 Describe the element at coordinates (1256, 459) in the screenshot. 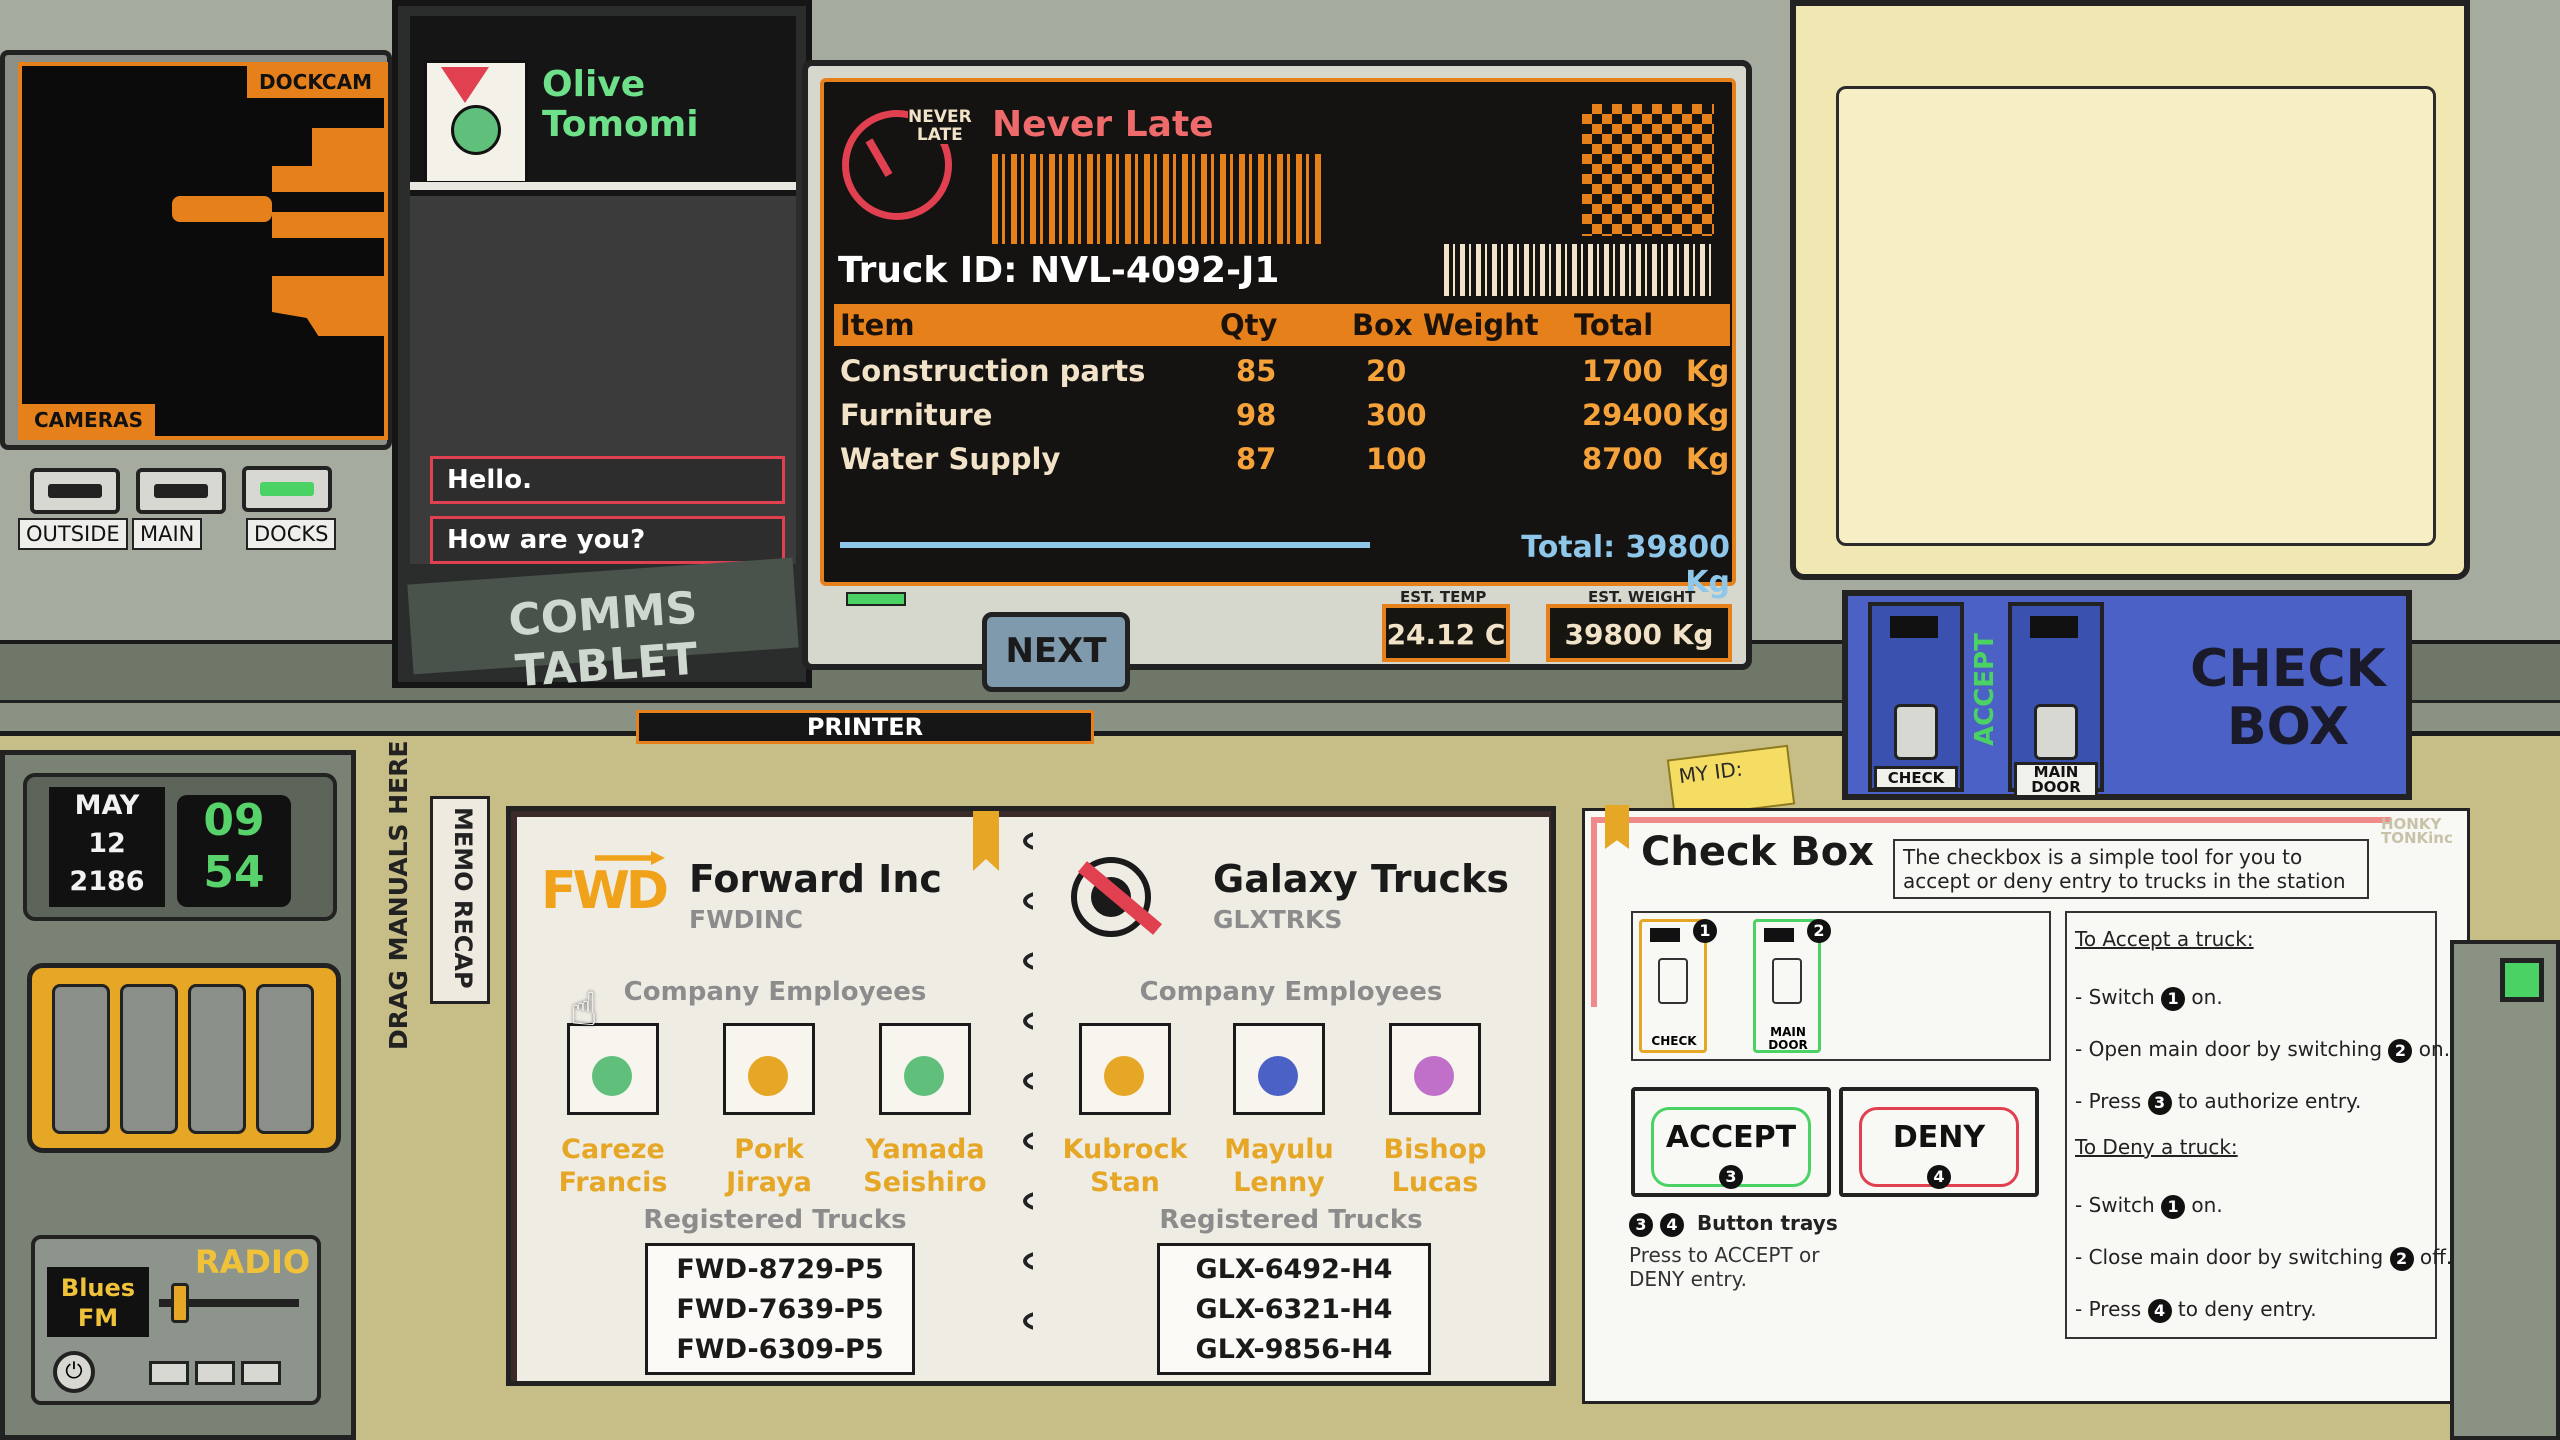

I see `row-qty: 87` at that location.